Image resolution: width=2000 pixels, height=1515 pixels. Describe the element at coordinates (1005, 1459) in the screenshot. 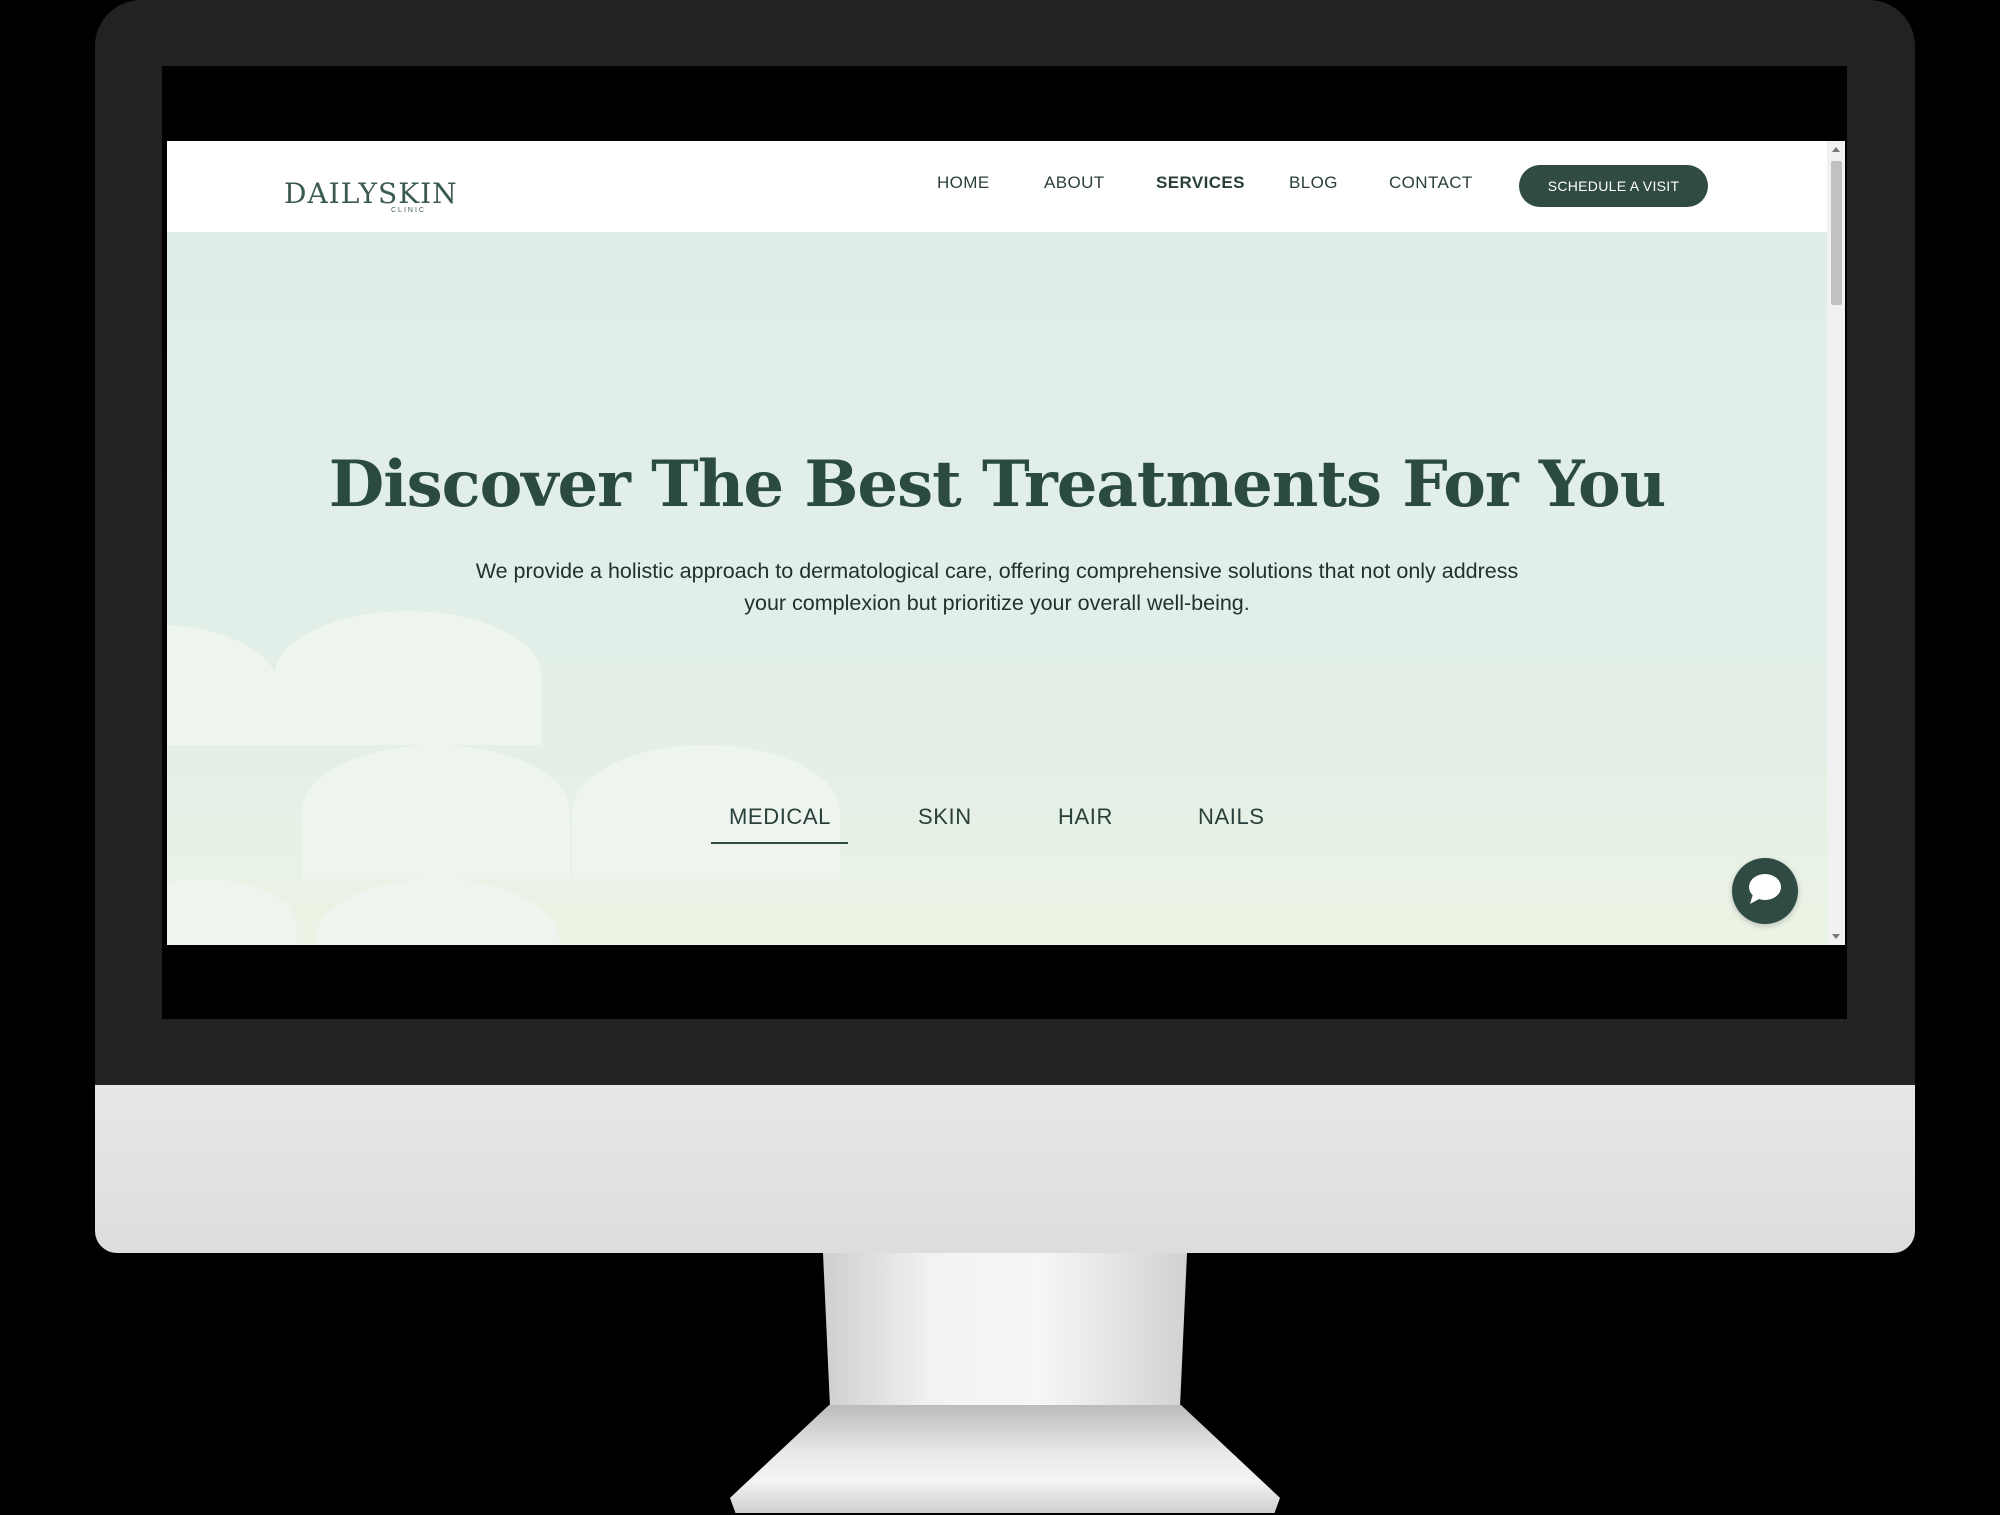

I see `monitor-stand-foot` at that location.